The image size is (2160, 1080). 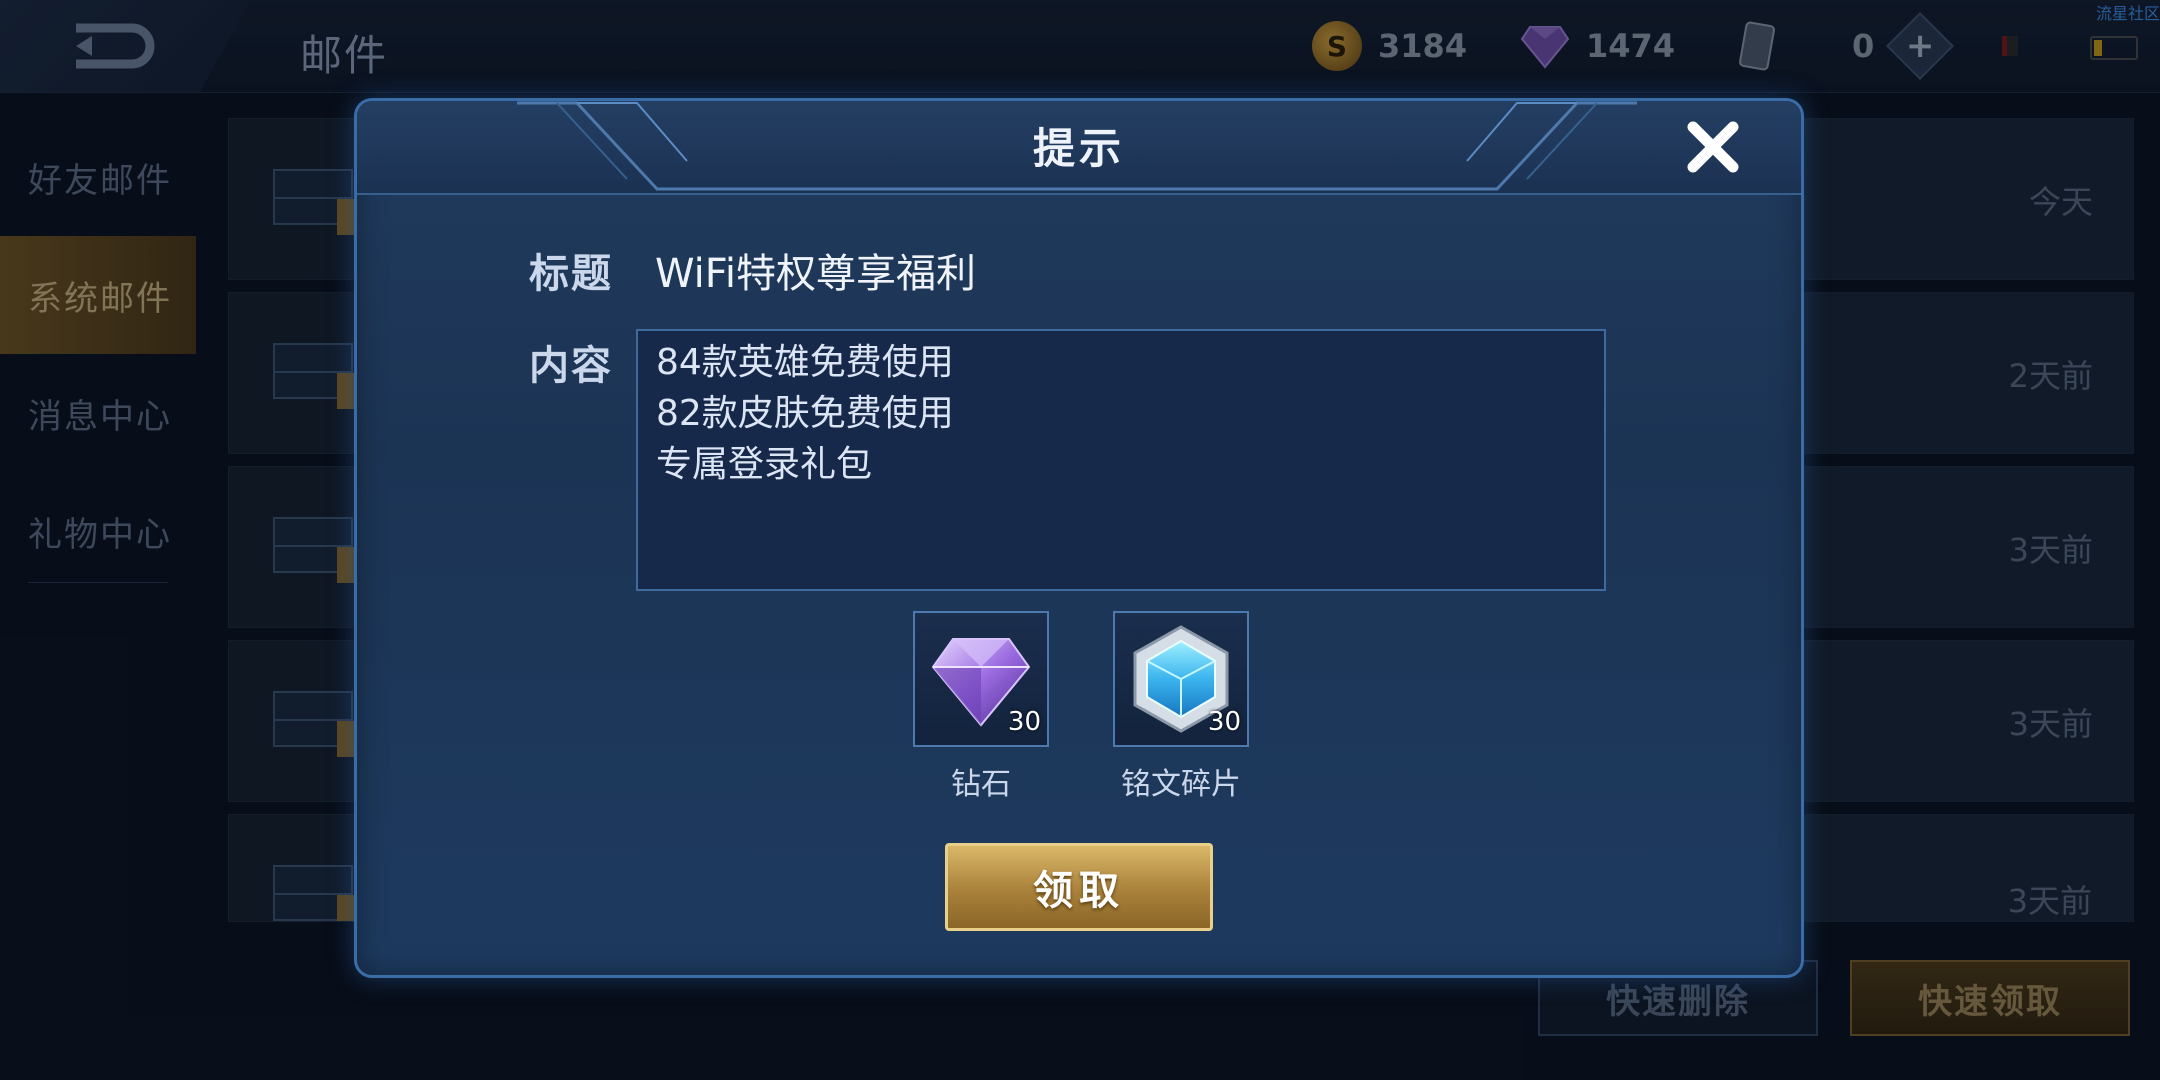 What do you see at coordinates (981, 784) in the screenshot?
I see `reward-name: 钻石` at bounding box center [981, 784].